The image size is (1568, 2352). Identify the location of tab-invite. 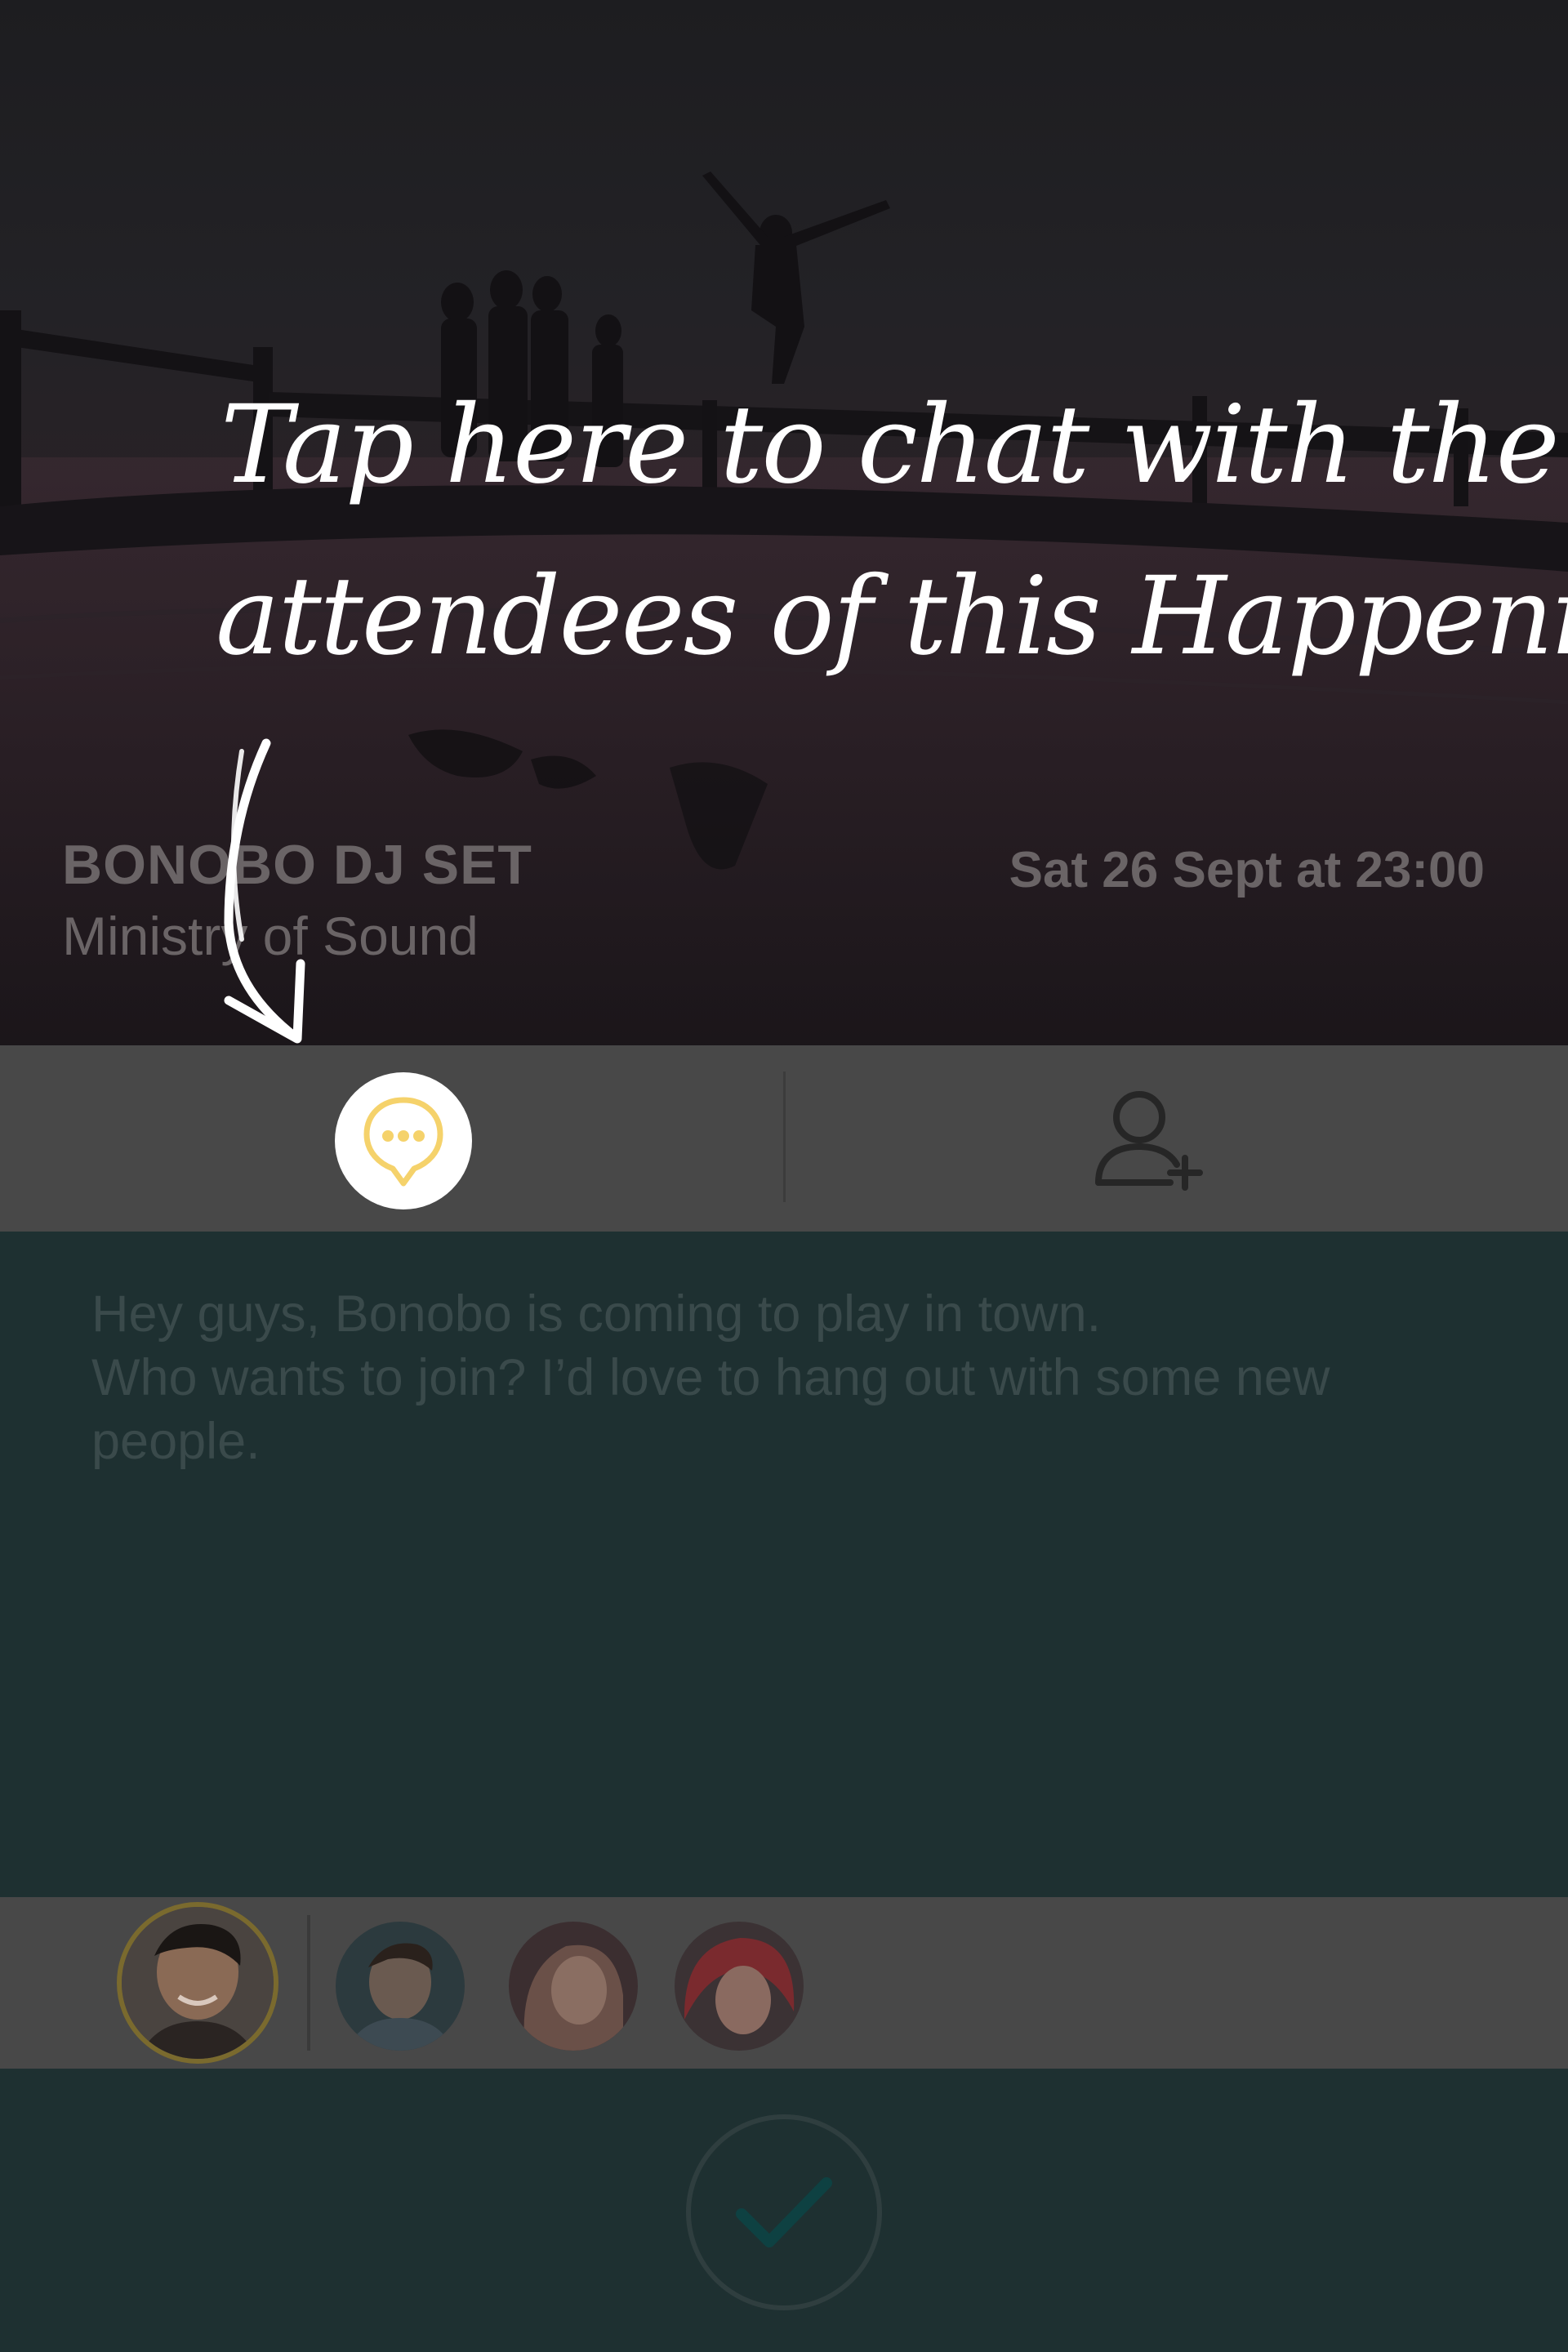
(1147, 1139).